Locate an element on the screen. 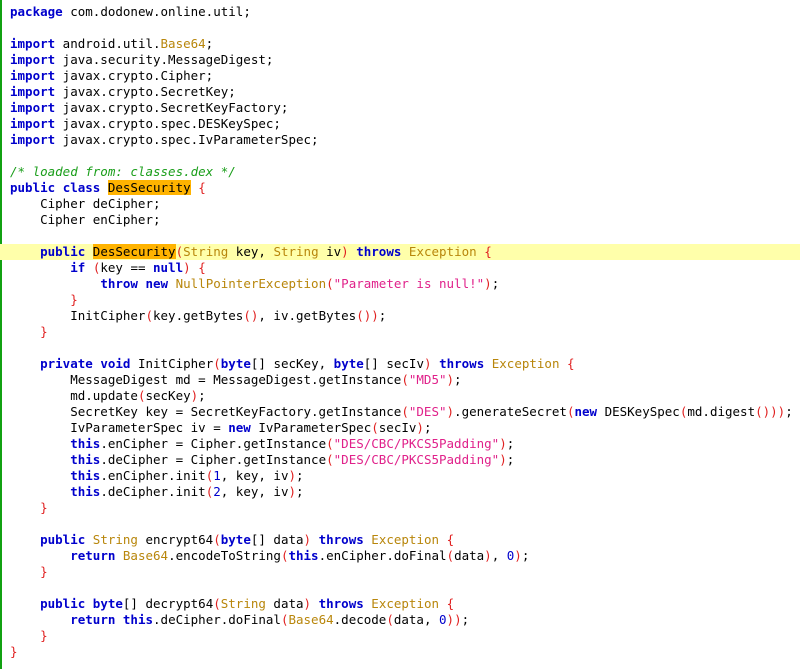 Image resolution: width=800 pixels, height=669 pixels. code-line: import javax.crypto.Cipher; is located at coordinates (400, 76).